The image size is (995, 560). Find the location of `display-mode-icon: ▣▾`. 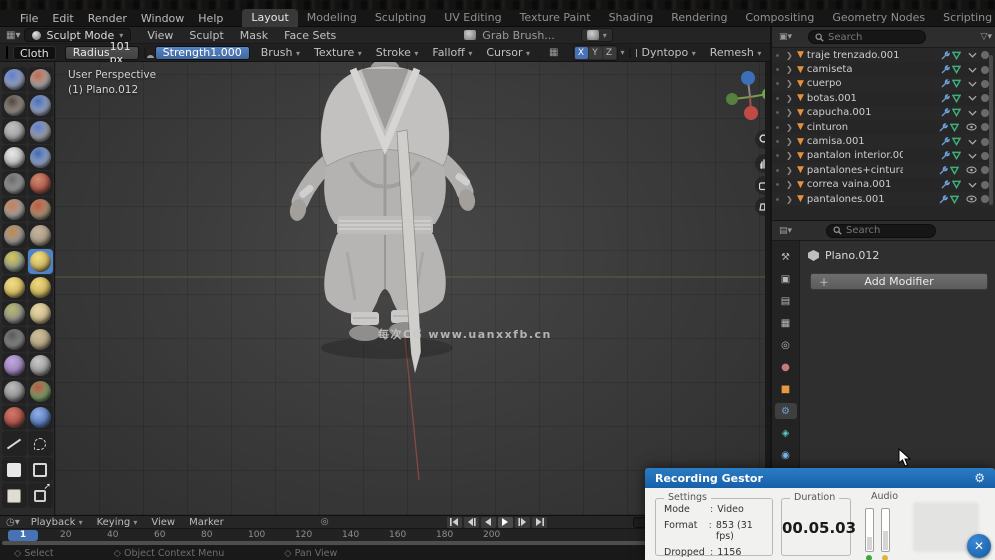

display-mode-icon: ▣▾ is located at coordinates (785, 37).